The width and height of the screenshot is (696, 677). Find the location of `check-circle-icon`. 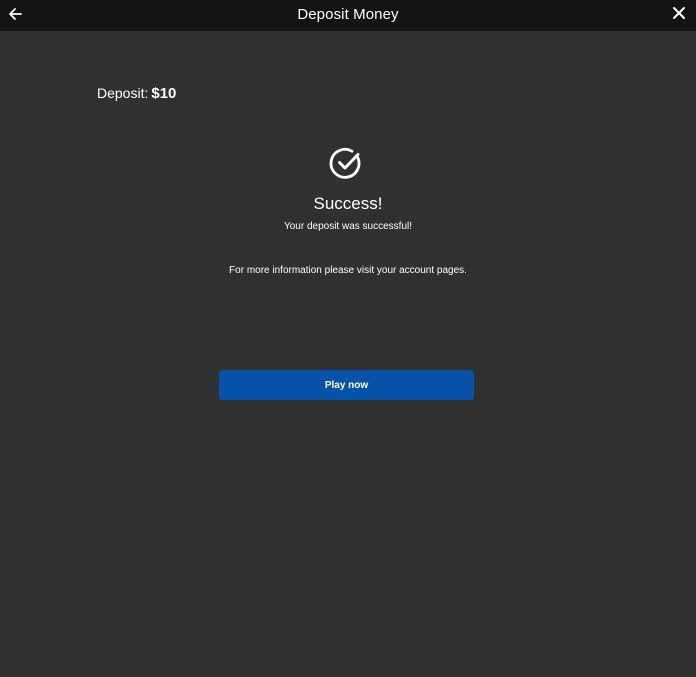

check-circle-icon is located at coordinates (346, 163).